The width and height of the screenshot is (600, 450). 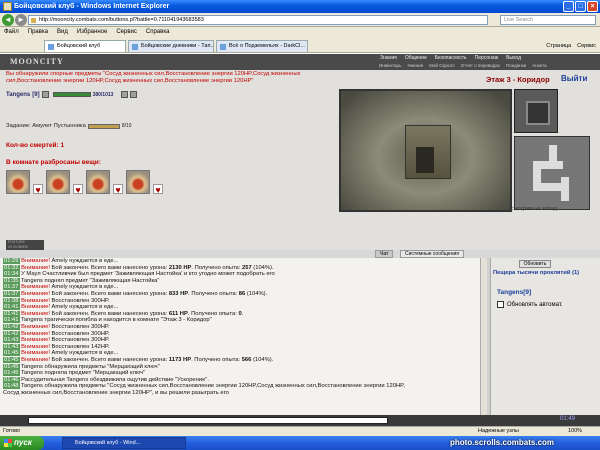 What do you see at coordinates (300, 254) in the screenshot?
I see `chat-tabs: Чат Системные сообщения` at bounding box center [300, 254].